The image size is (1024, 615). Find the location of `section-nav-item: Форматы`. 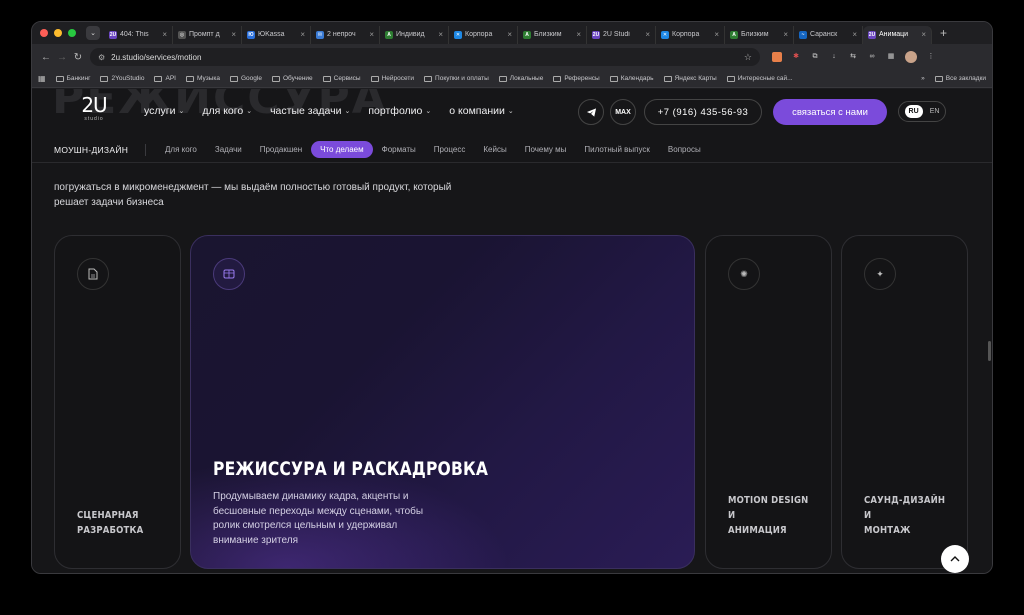

section-nav-item: Форматы is located at coordinates (399, 149).